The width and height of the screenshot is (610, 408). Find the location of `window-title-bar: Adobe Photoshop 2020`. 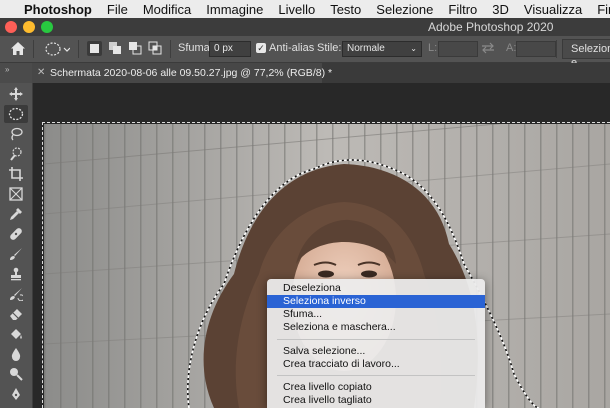

window-title-bar: Adobe Photoshop 2020 is located at coordinates (305, 27).